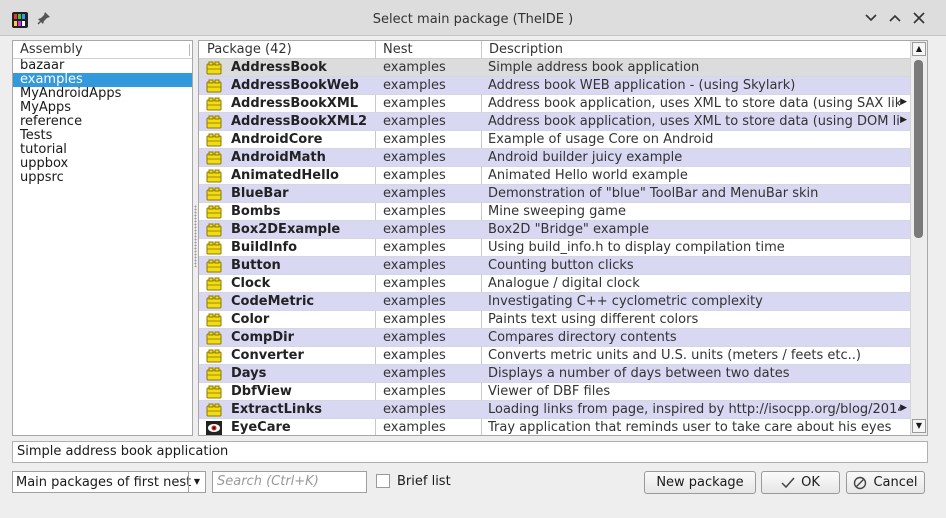 Image resolution: width=946 pixels, height=518 pixels. I want to click on assembly-item: uppbox, so click(102, 164).